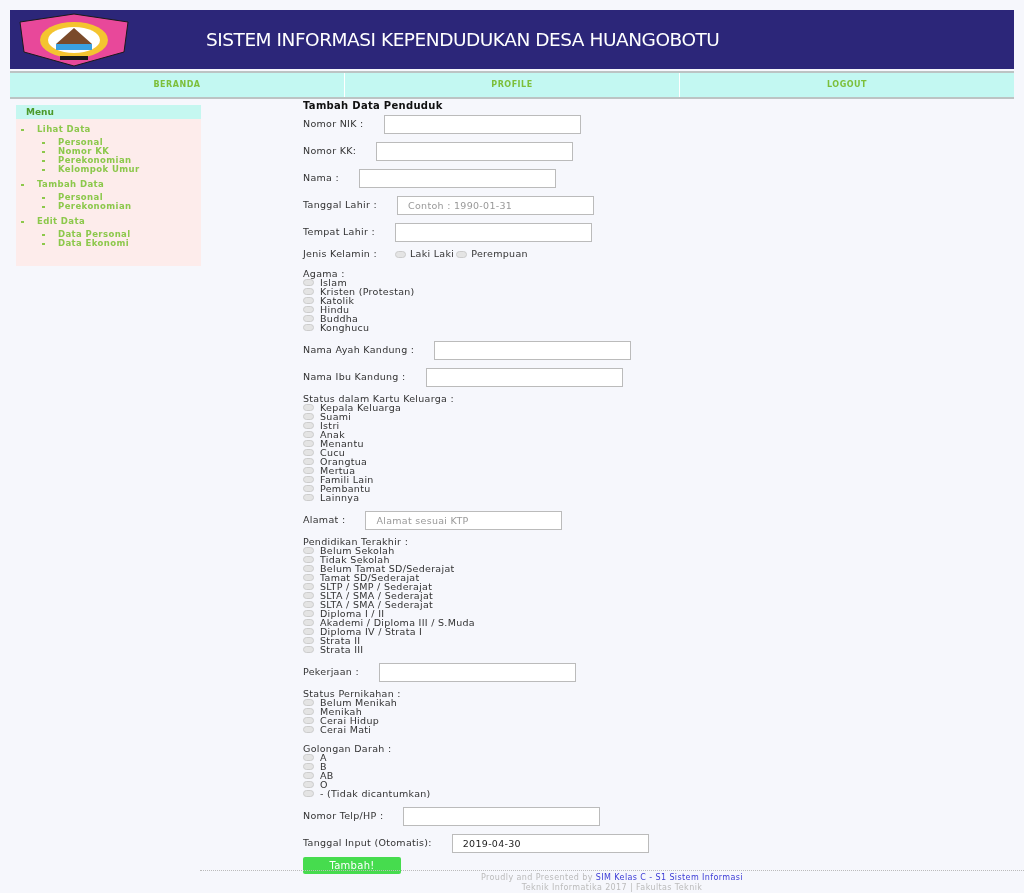 Image resolution: width=1024 pixels, height=893 pixels. What do you see at coordinates (350, 720) in the screenshot?
I see `radio-label: Cerai Hidup` at bounding box center [350, 720].